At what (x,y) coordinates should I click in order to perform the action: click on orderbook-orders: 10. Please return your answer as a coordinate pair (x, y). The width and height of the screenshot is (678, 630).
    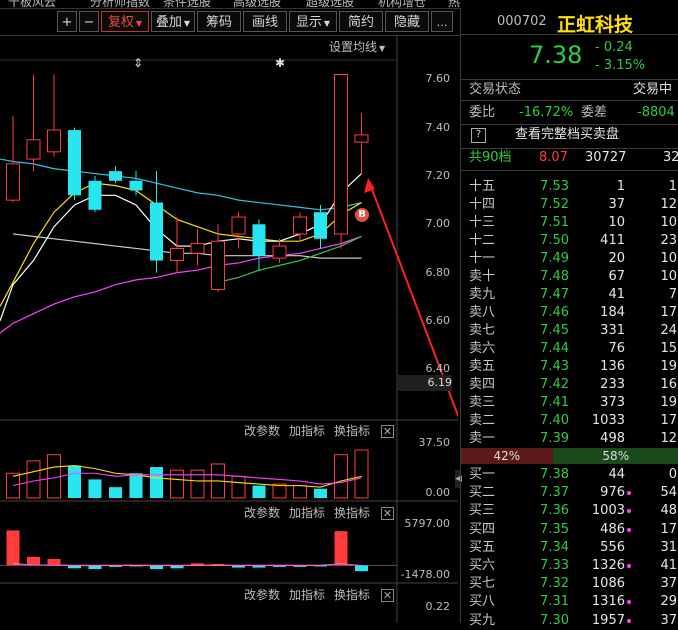
    Looking at the image, I should click on (668, 258).